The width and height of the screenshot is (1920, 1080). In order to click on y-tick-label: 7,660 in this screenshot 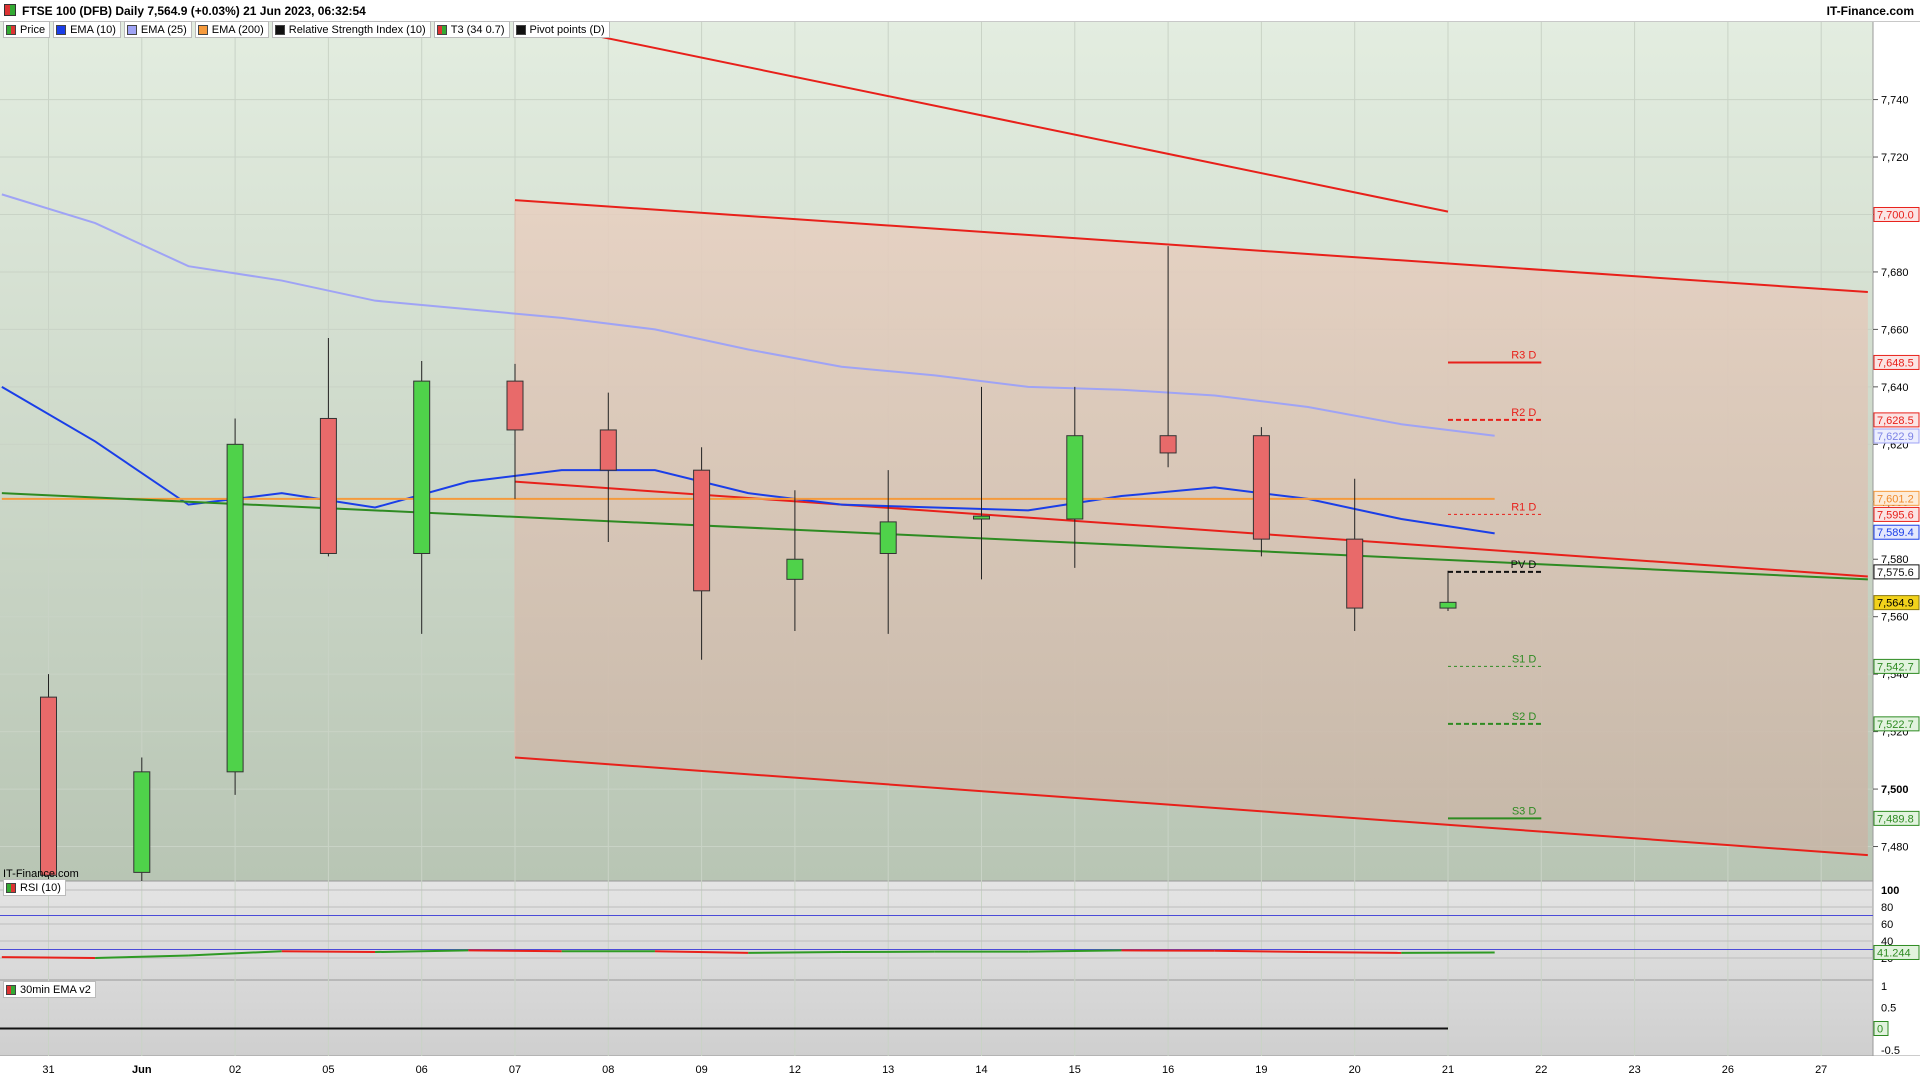, I will do `click(1895, 330)`.